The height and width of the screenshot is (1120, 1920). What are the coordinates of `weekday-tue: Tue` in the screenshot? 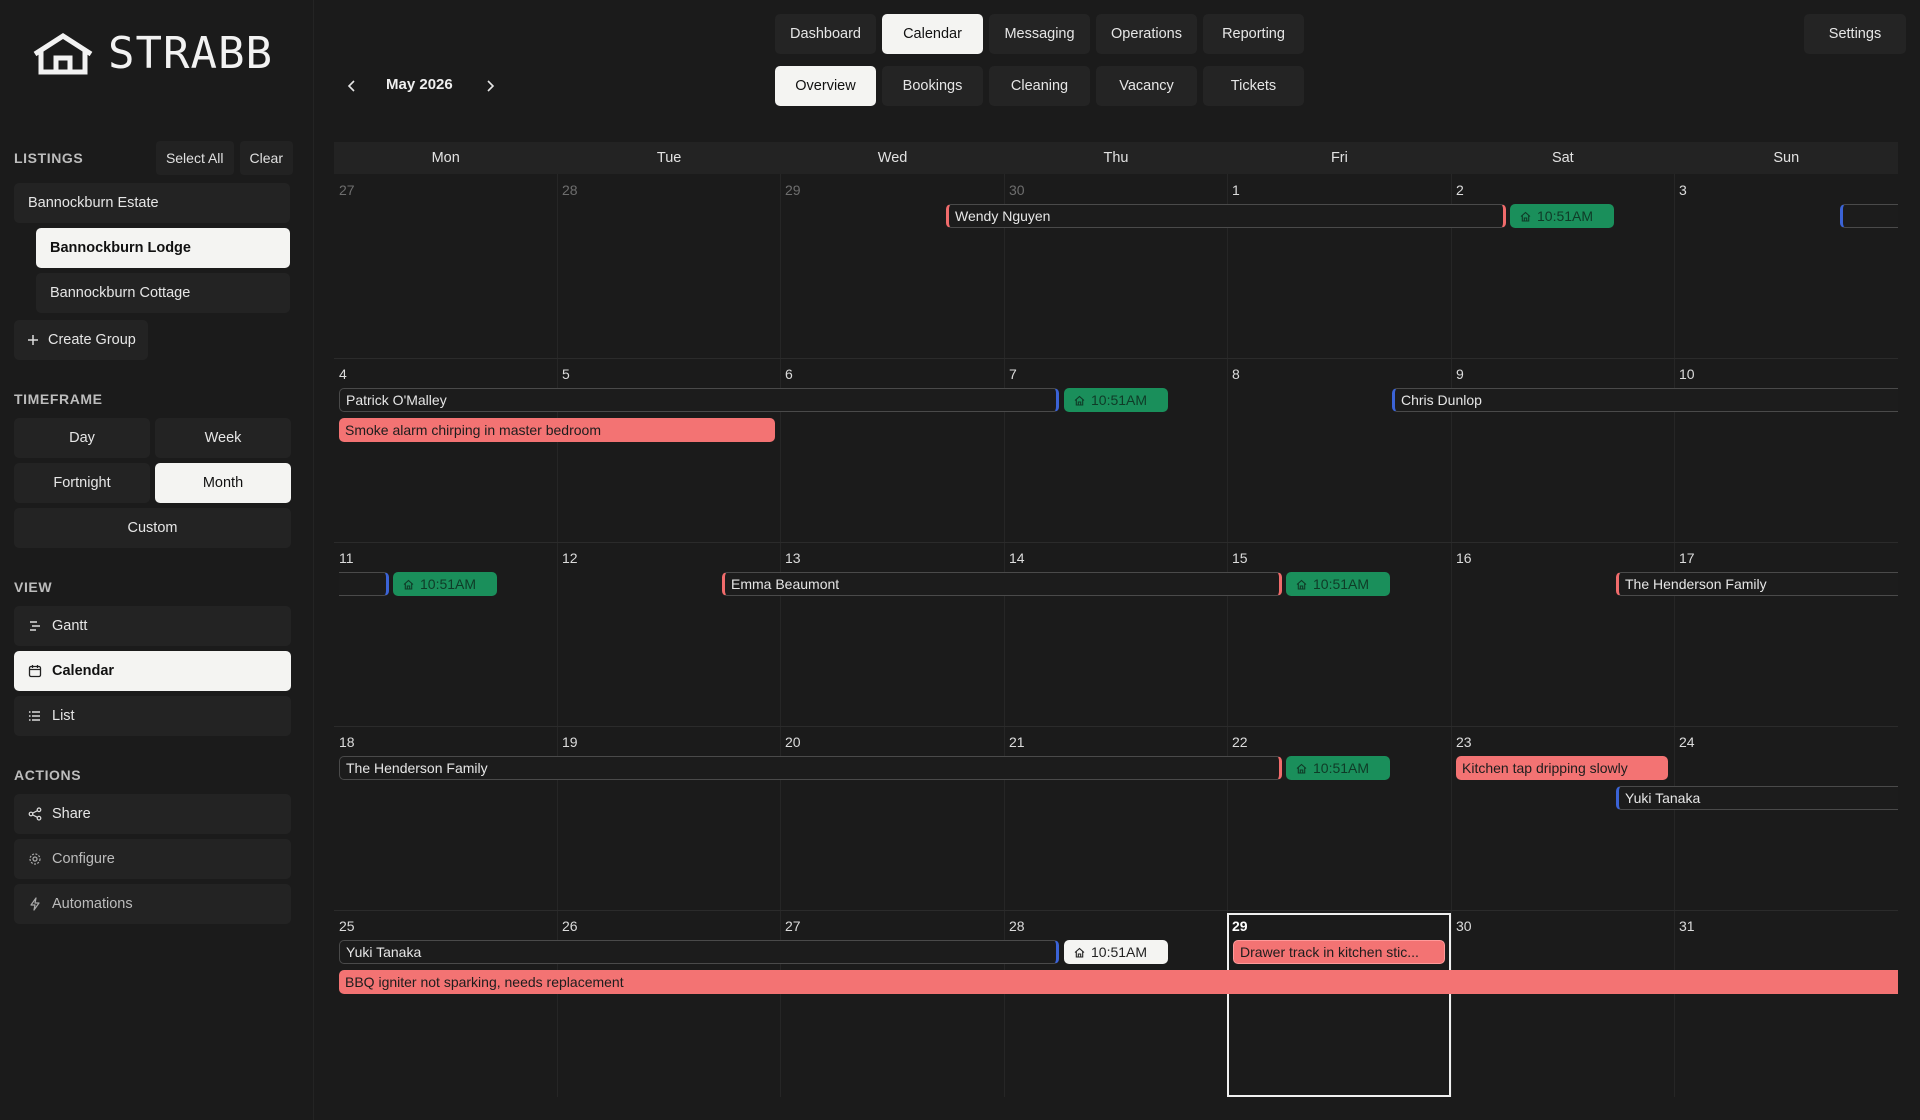 It's located at (669, 158).